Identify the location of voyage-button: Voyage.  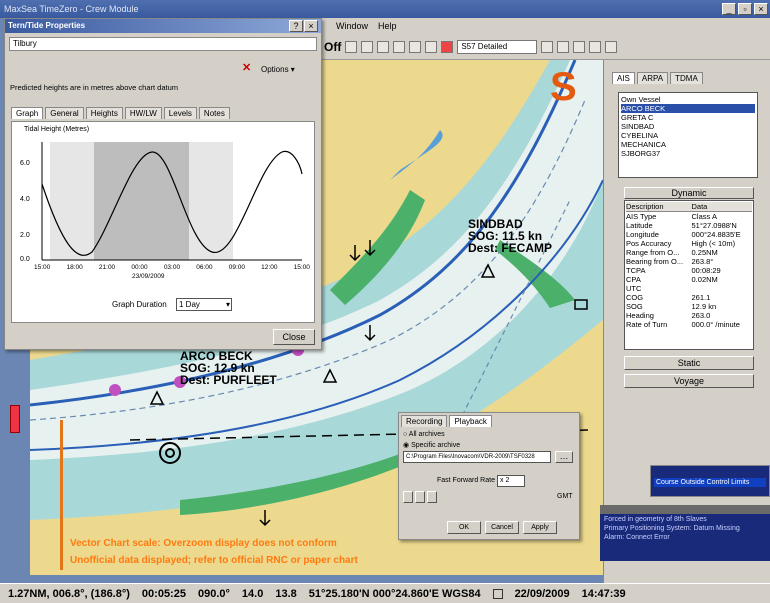
(689, 381).